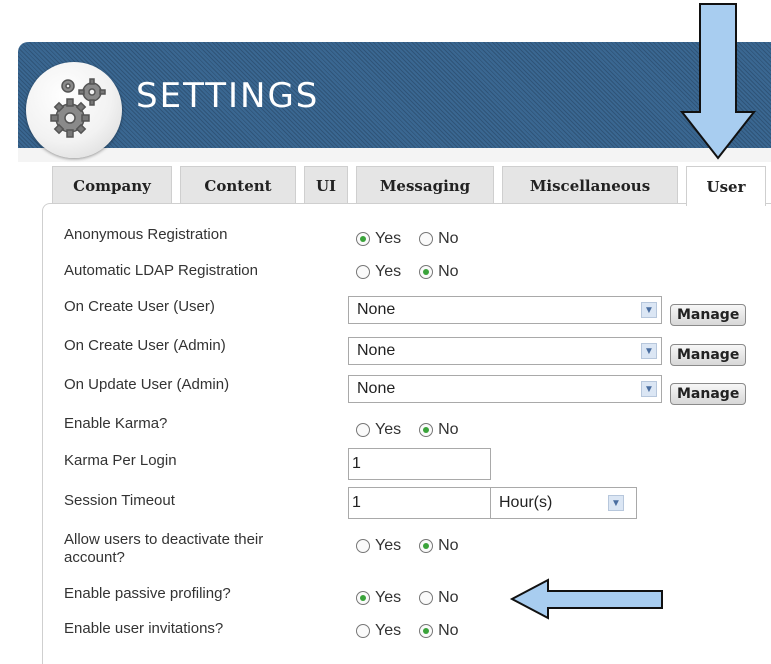  Describe the element at coordinates (708, 315) in the screenshot. I see `on-create-user-user-manage-button: Manage` at that location.